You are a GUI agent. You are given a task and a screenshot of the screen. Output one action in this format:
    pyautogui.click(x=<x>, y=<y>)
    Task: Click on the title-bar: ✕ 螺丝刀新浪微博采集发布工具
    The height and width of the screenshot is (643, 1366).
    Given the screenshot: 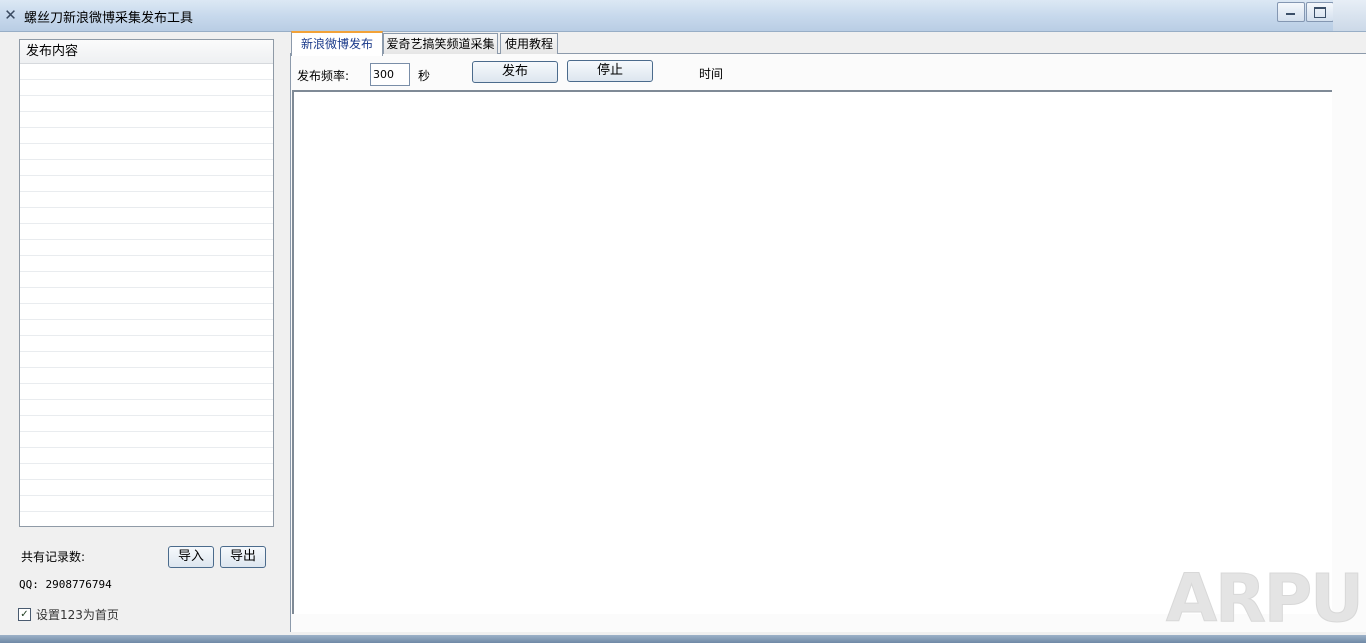 What is the action you would take?
    pyautogui.click(x=683, y=16)
    